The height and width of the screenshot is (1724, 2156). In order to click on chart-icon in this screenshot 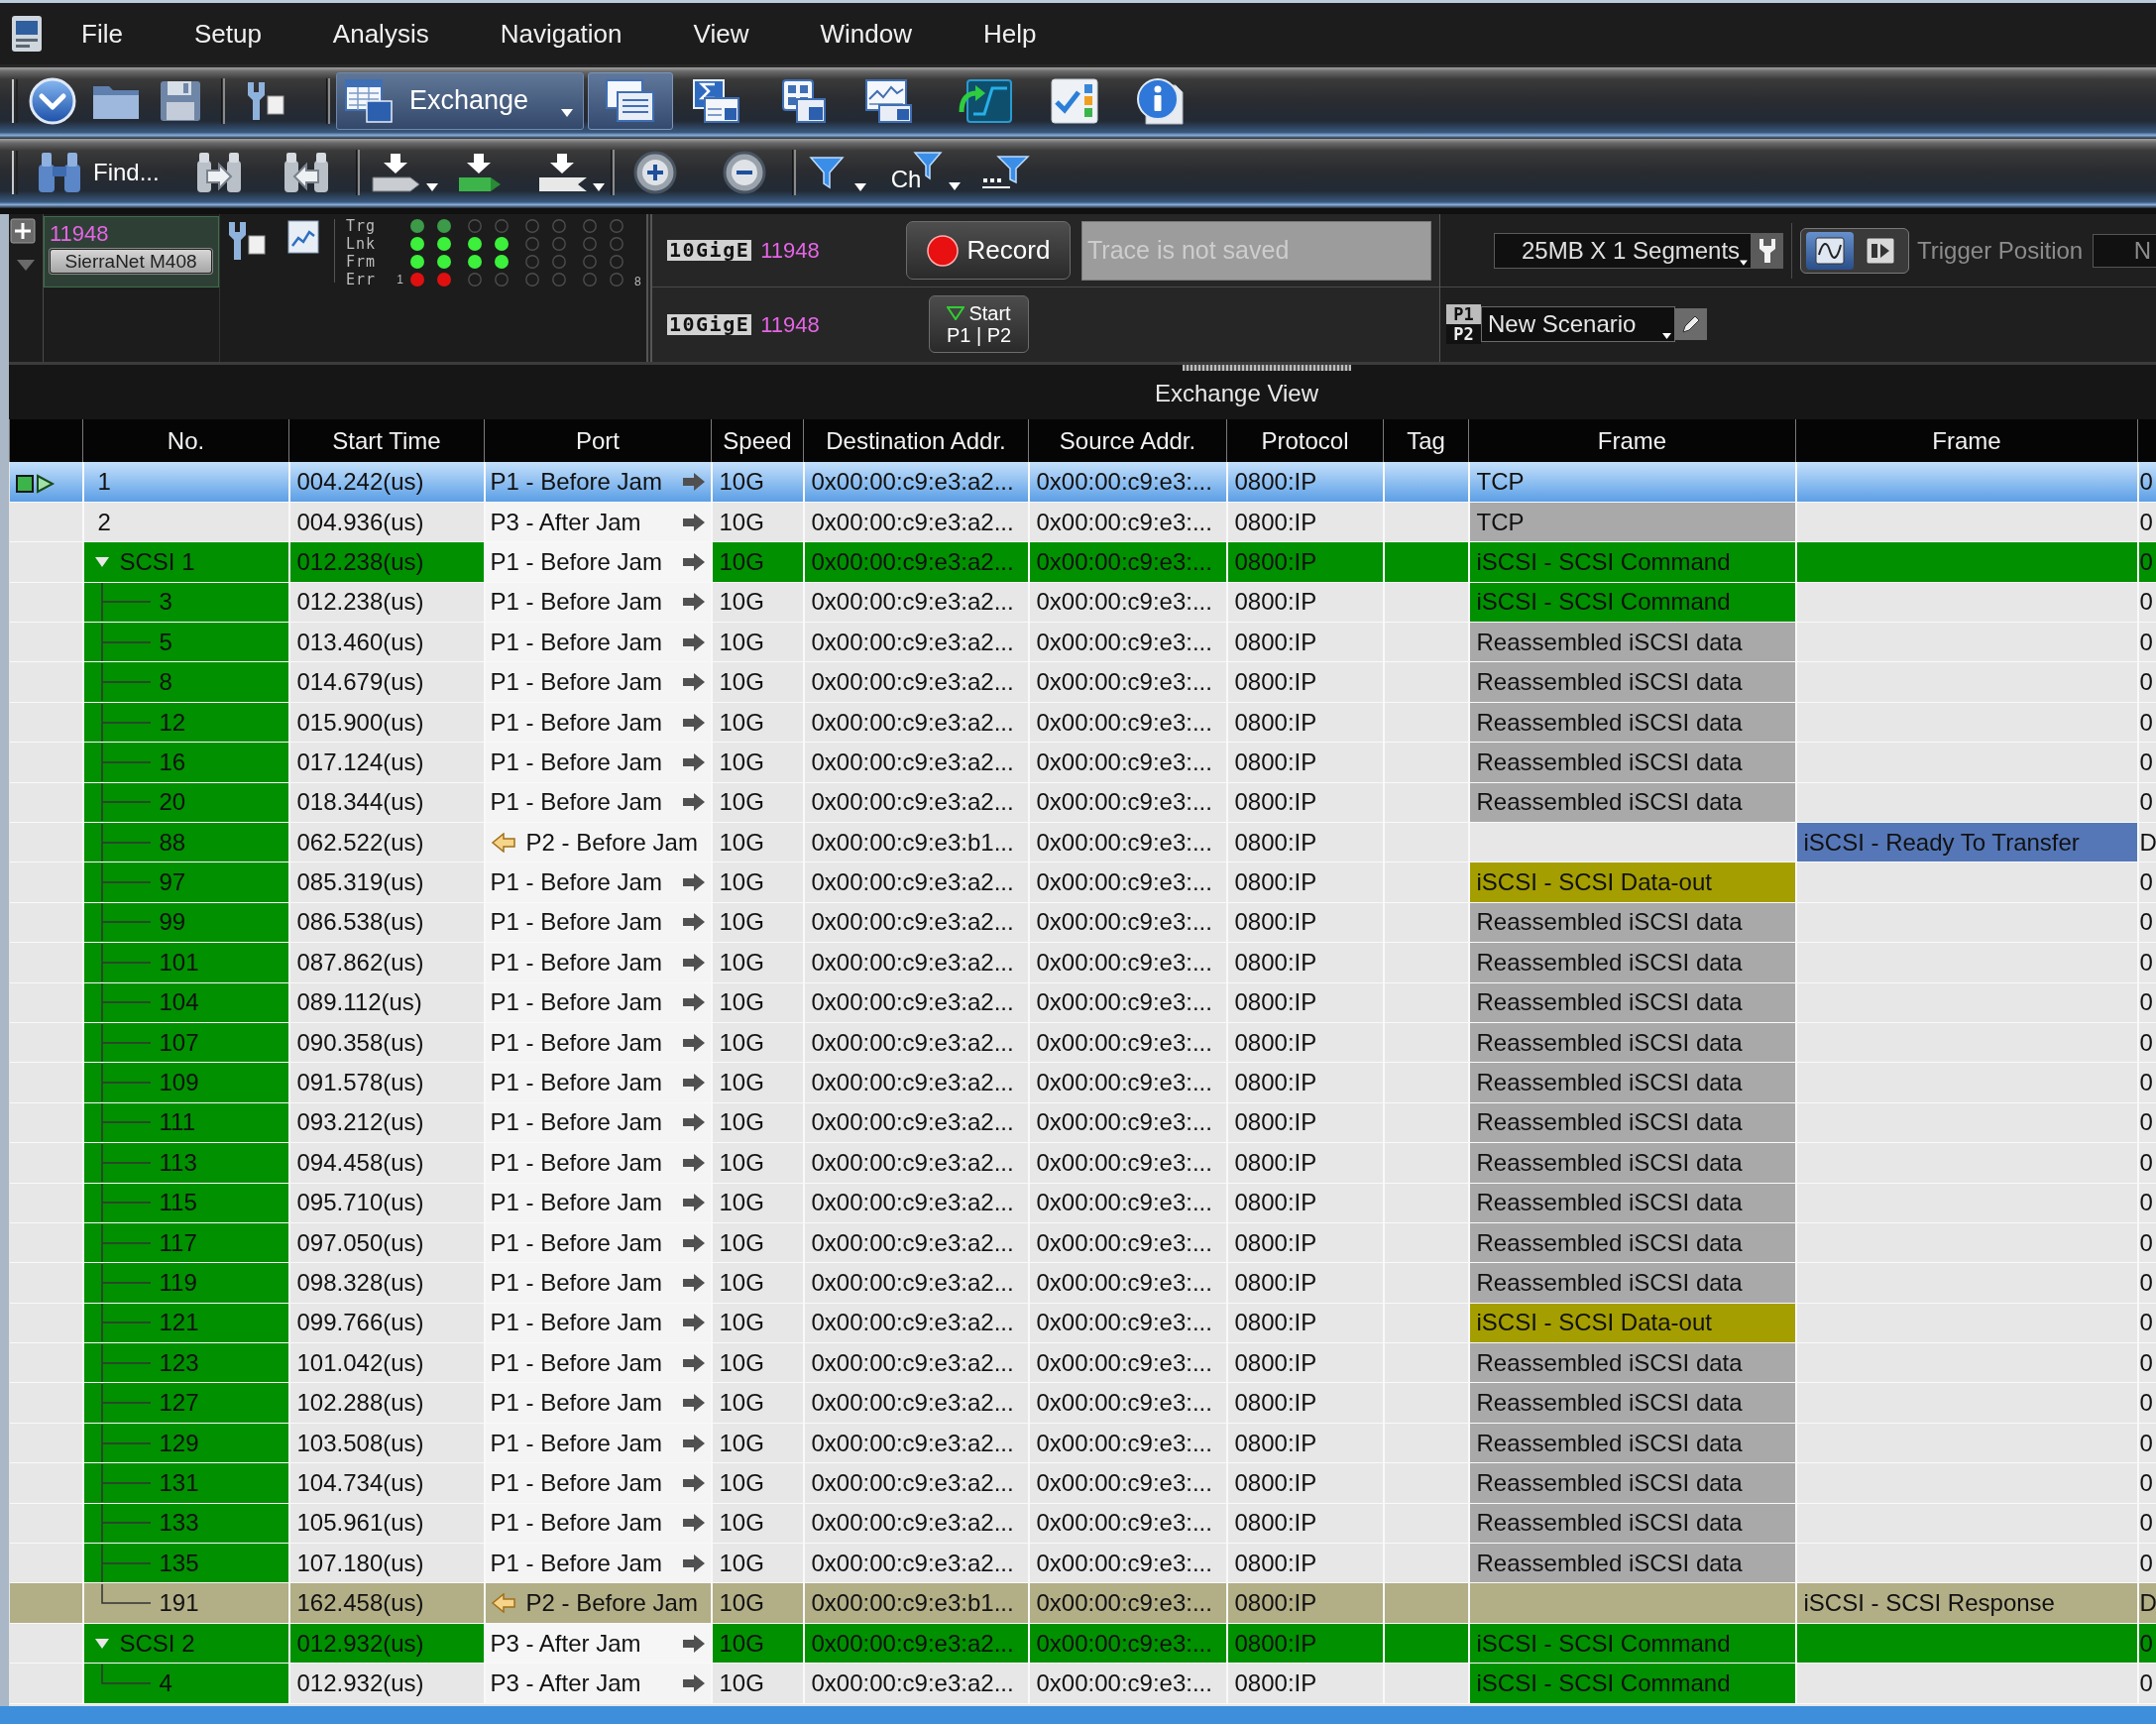, I will do `click(303, 237)`.